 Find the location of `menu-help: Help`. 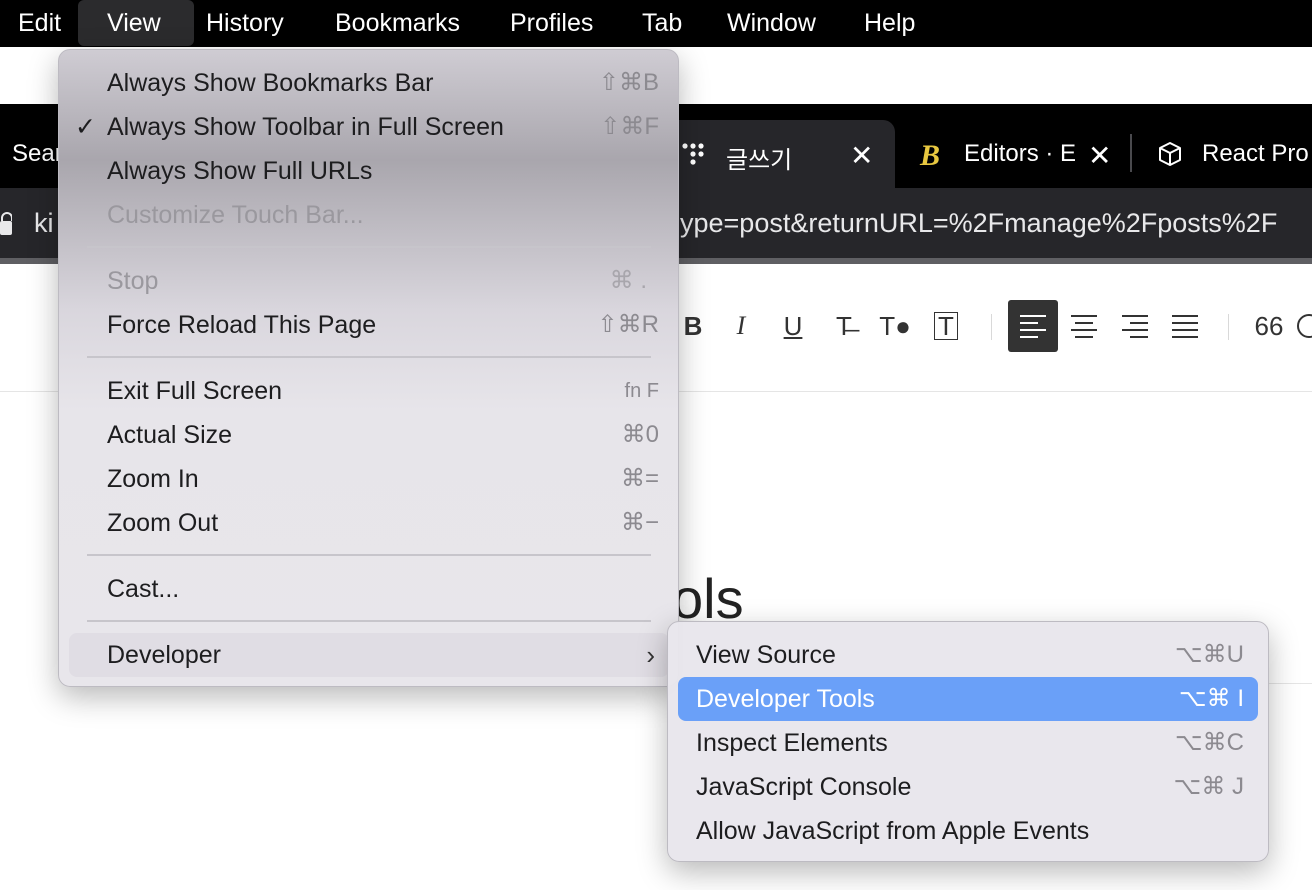

menu-help: Help is located at coordinates (889, 23).